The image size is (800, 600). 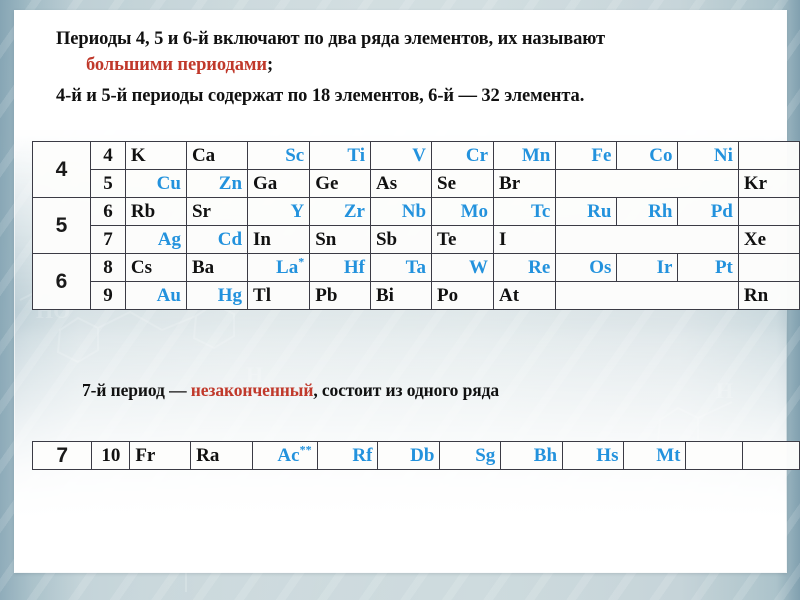 I want to click on element-cell-hg: Hg, so click(x=217, y=295).